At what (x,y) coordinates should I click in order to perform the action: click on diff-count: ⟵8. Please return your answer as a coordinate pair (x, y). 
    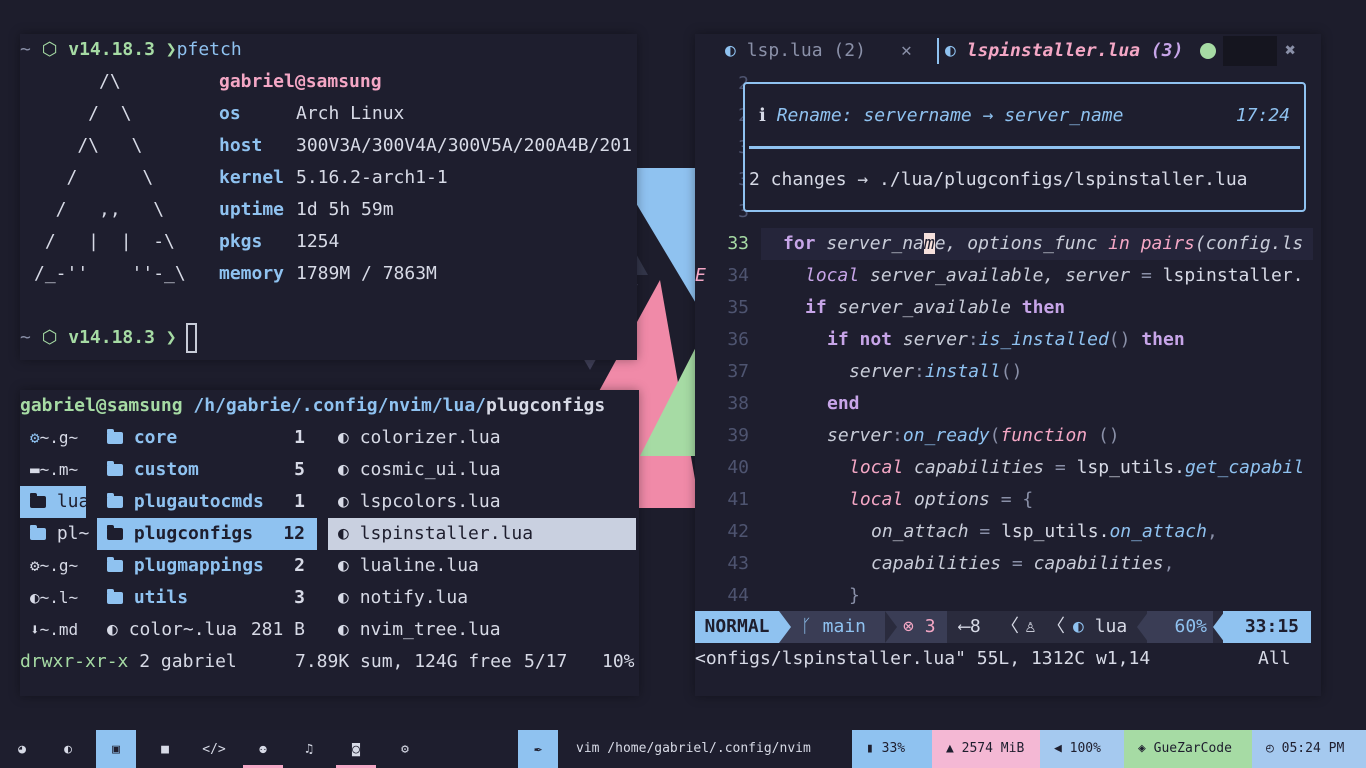
    Looking at the image, I should click on (970, 626).